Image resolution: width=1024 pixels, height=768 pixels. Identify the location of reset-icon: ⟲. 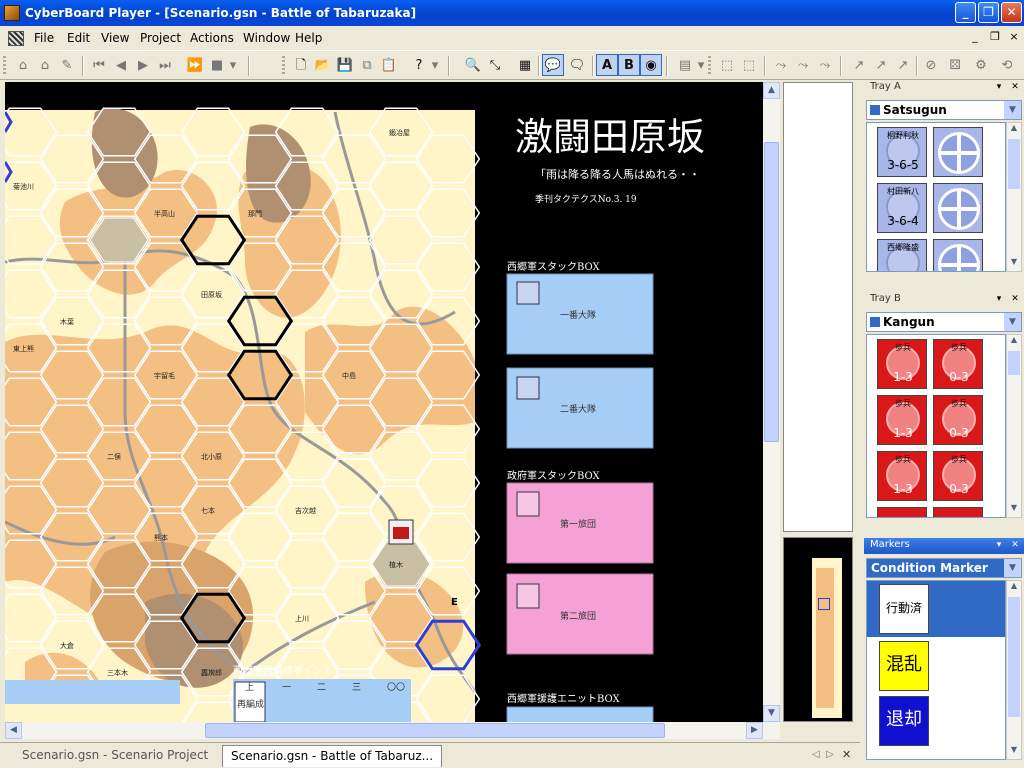
(1007, 66).